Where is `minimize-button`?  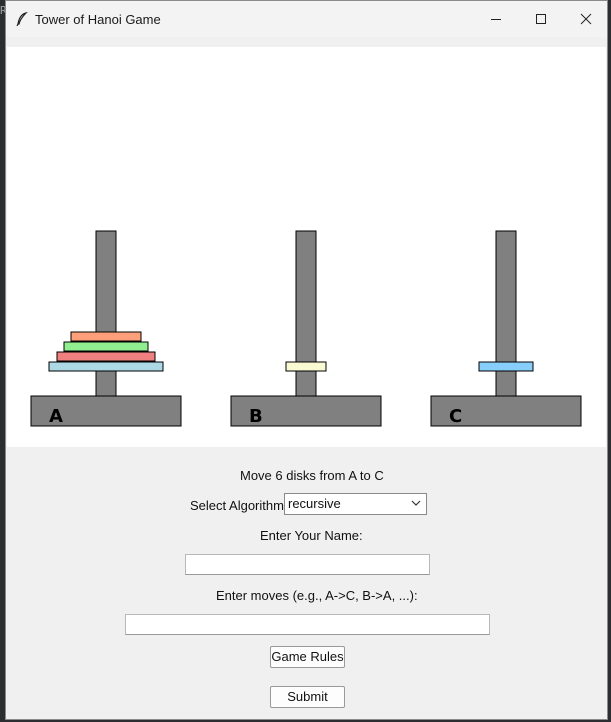 minimize-button is located at coordinates (496, 19).